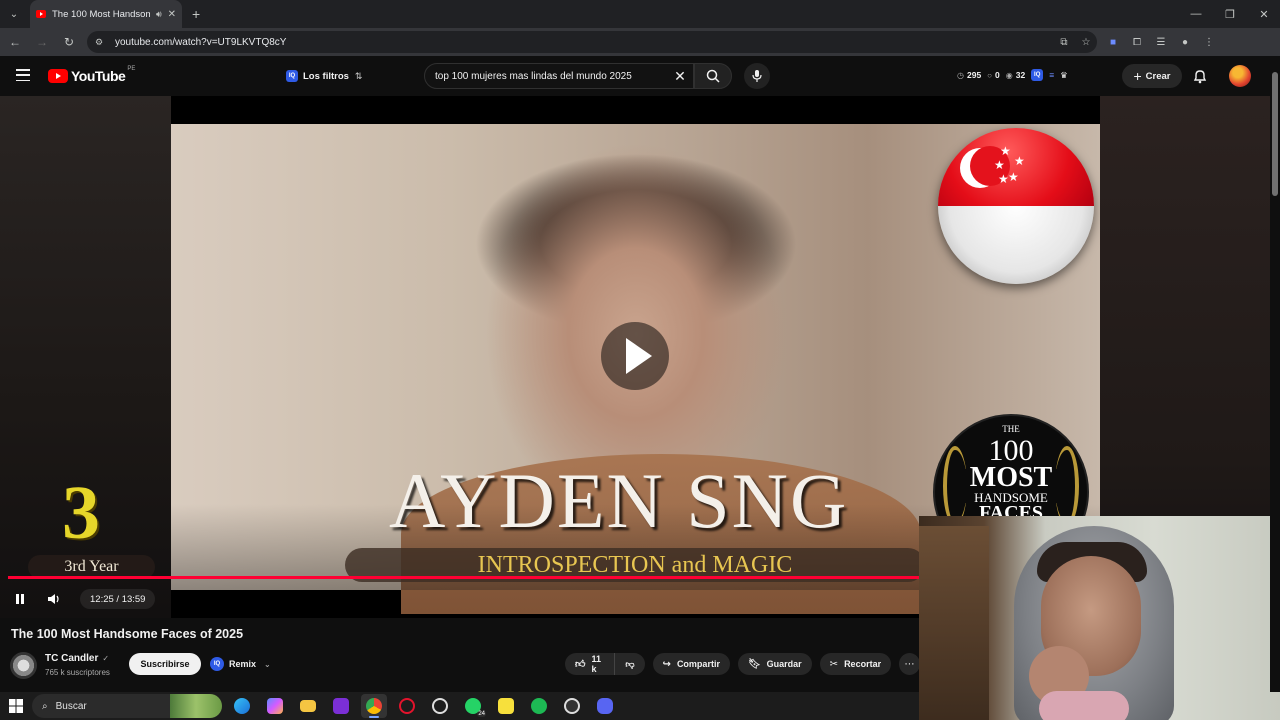 The height and width of the screenshot is (720, 1280). I want to click on circle-icon: ○, so click(990, 75).